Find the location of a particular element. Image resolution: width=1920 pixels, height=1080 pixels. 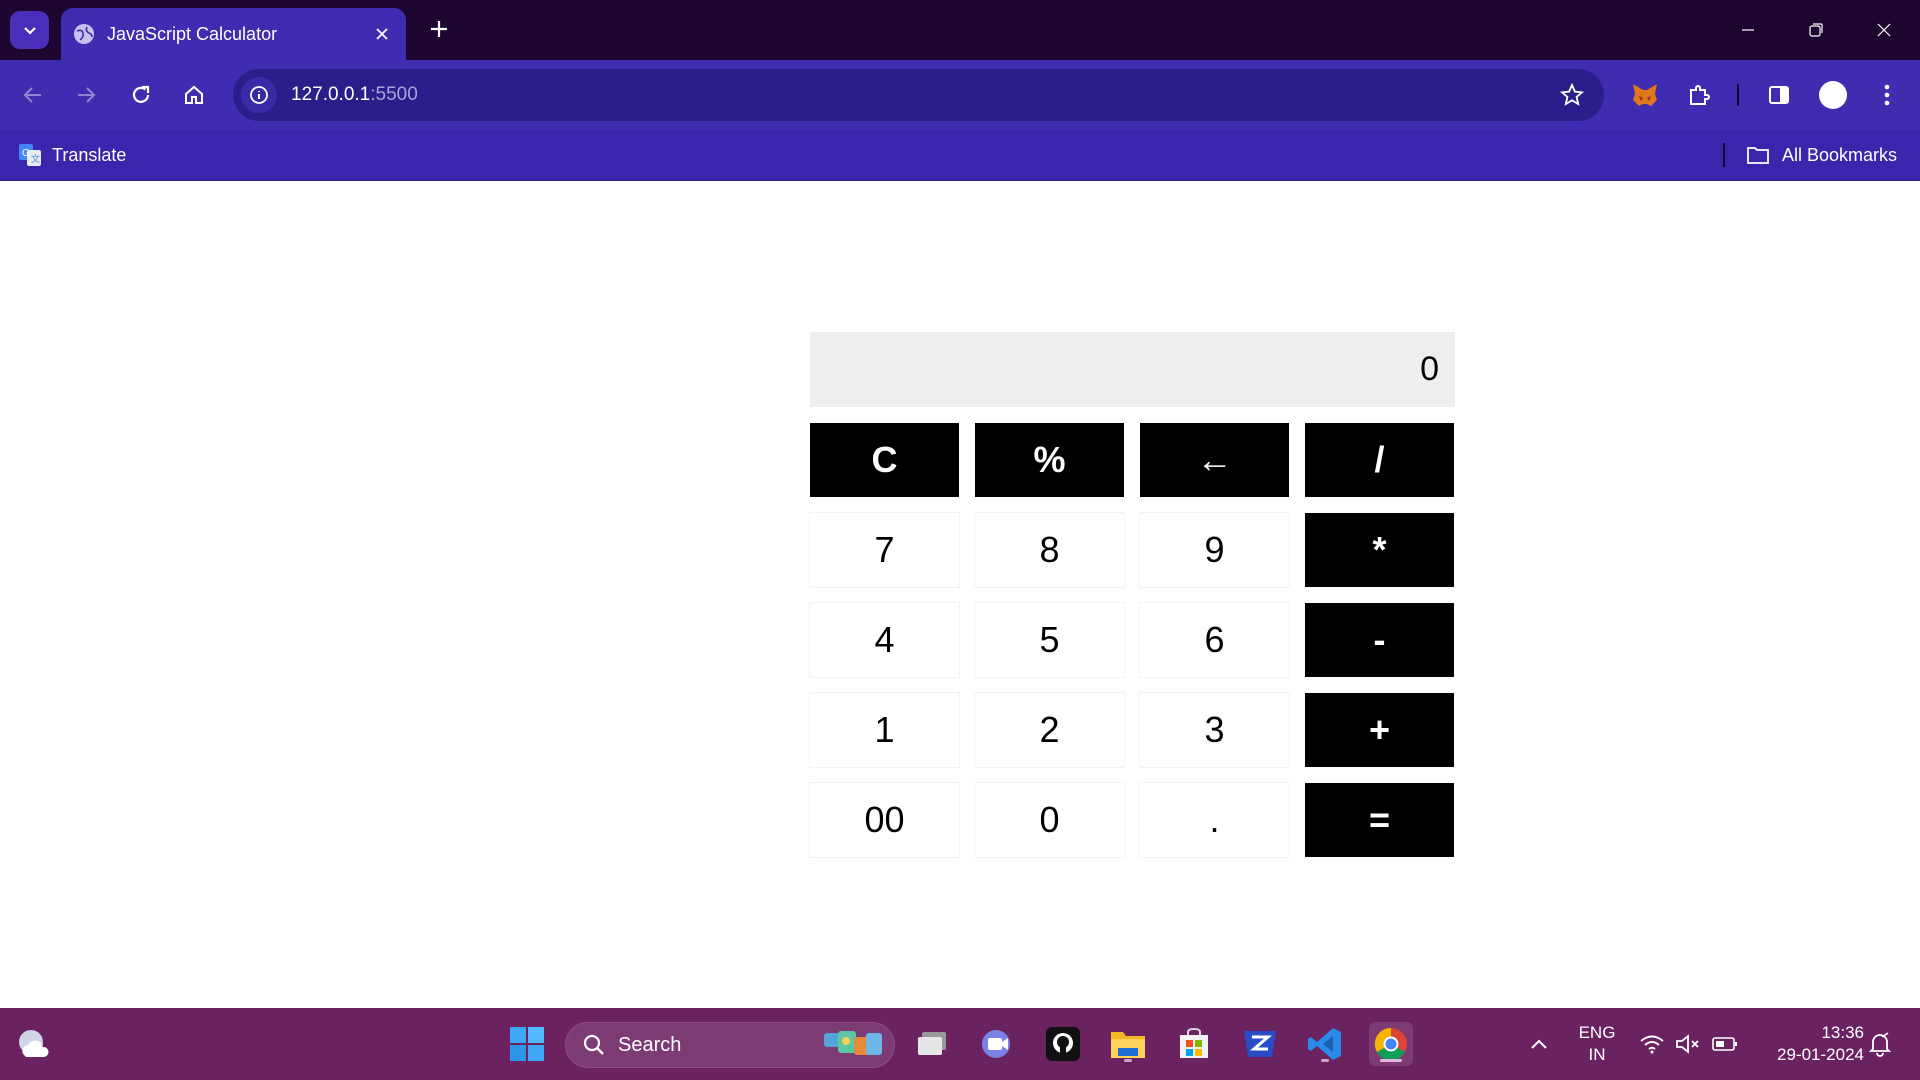

weather-widget is located at coordinates (34, 1044).